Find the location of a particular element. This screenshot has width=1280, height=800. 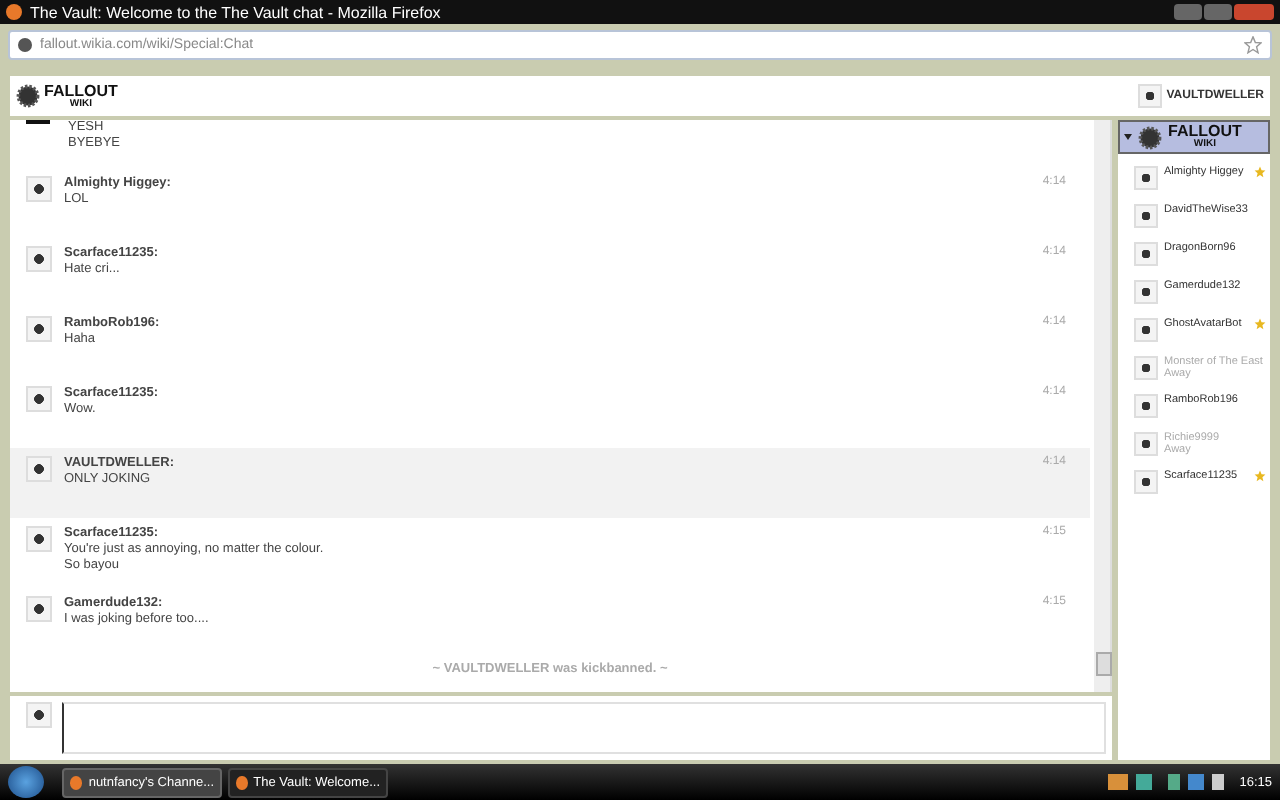

firefox-icon is located at coordinates (14, 12).